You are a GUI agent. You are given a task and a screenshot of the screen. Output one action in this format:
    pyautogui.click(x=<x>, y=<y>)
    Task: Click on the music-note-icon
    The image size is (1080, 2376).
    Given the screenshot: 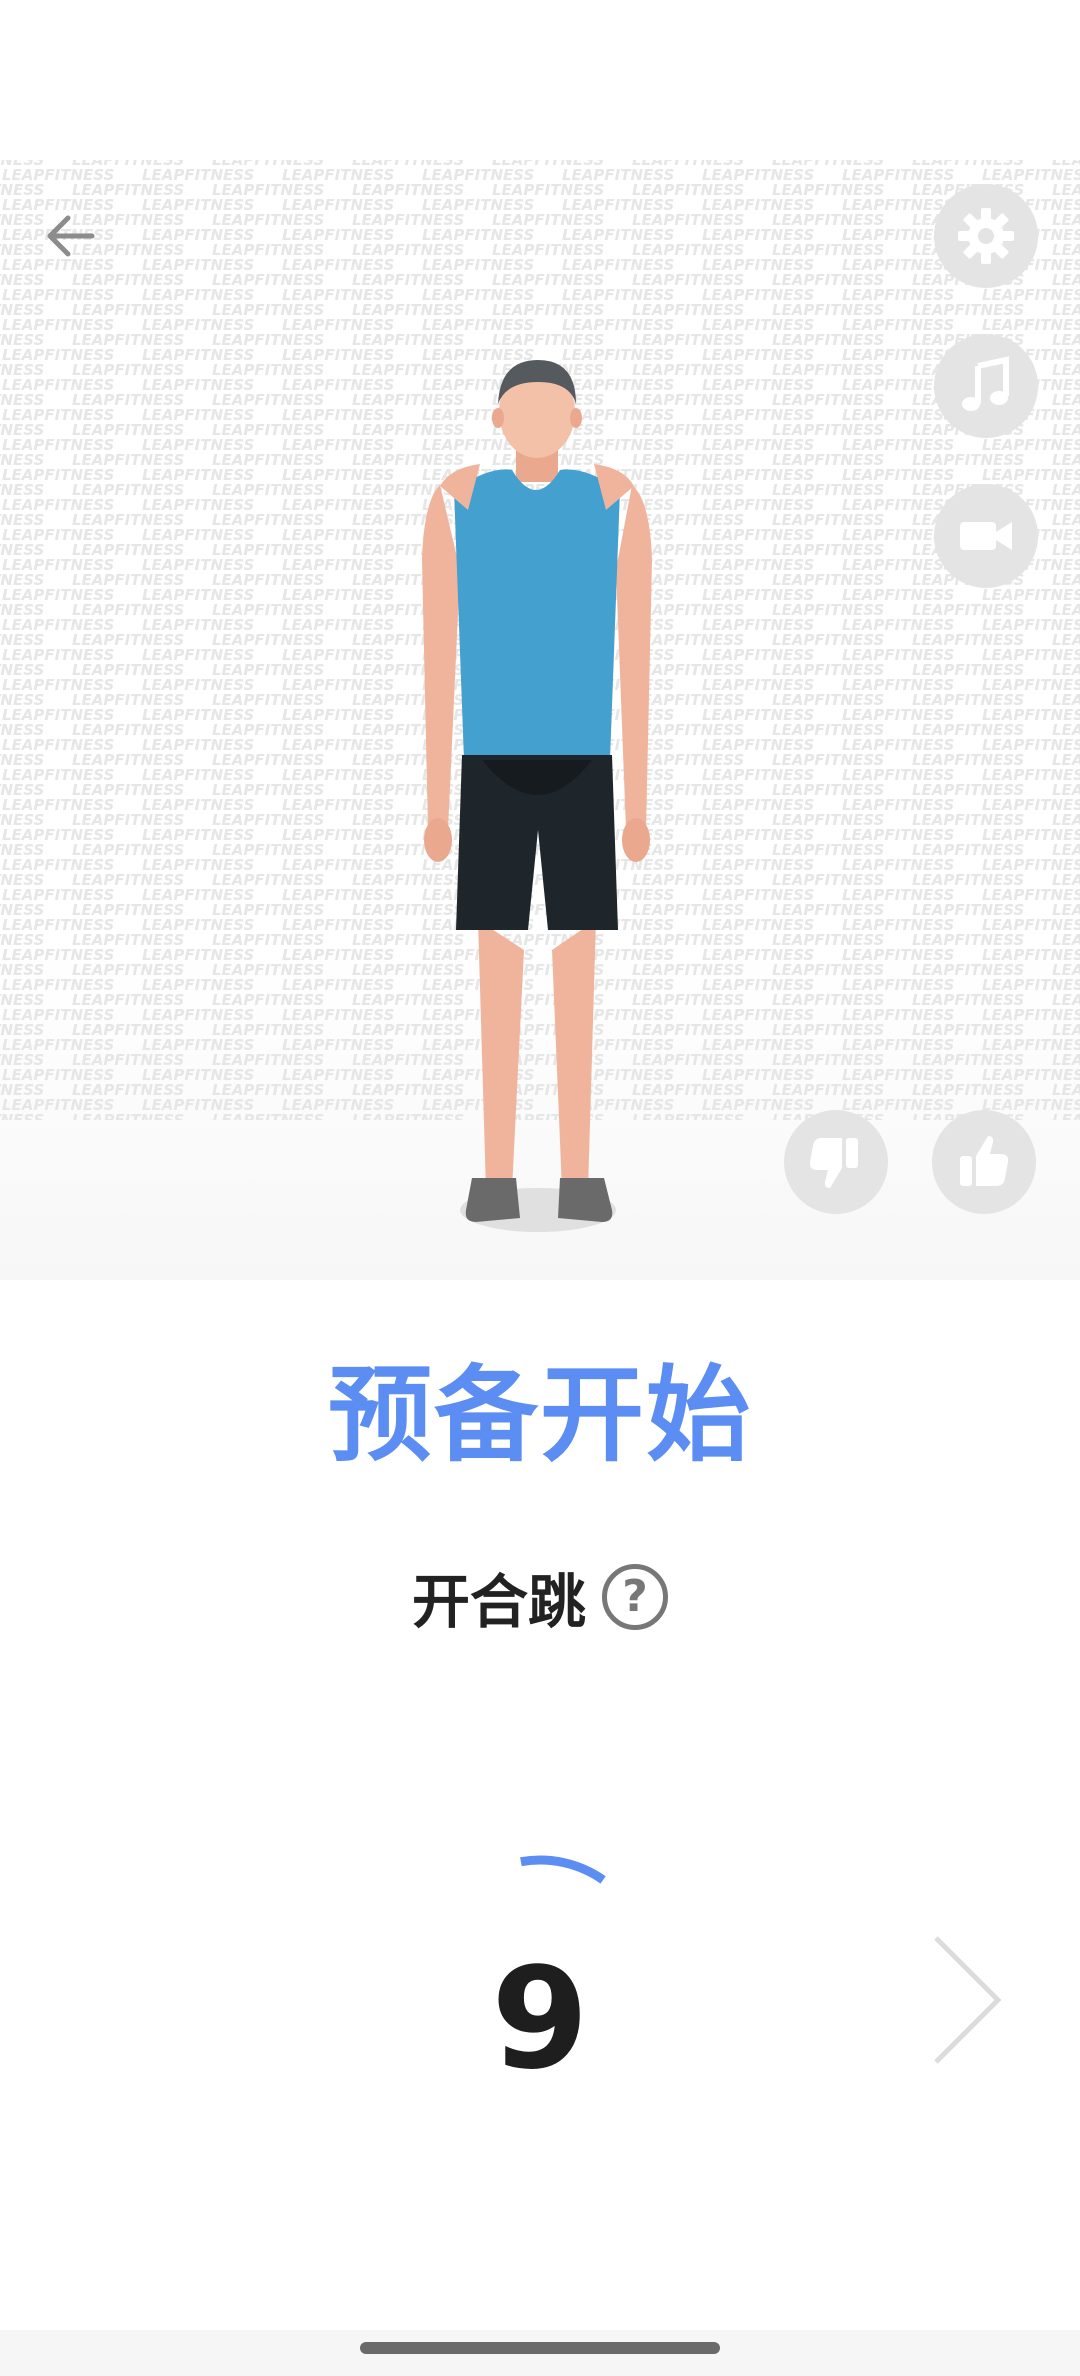 What is the action you would take?
    pyautogui.click(x=985, y=383)
    